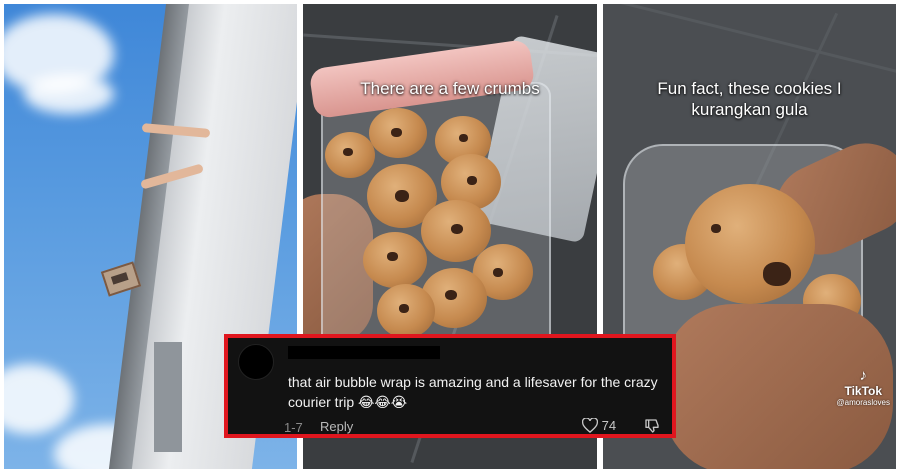 The height and width of the screenshot is (473, 900). I want to click on building-balcony, so click(168, 397).